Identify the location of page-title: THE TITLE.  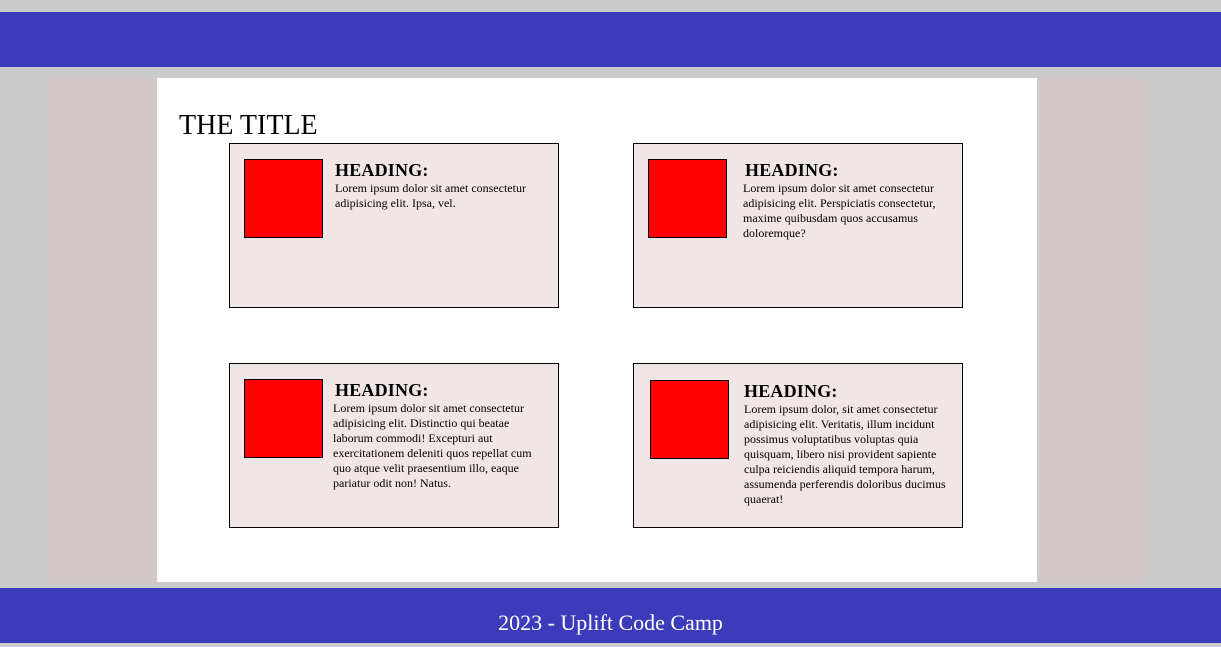
(248, 125).